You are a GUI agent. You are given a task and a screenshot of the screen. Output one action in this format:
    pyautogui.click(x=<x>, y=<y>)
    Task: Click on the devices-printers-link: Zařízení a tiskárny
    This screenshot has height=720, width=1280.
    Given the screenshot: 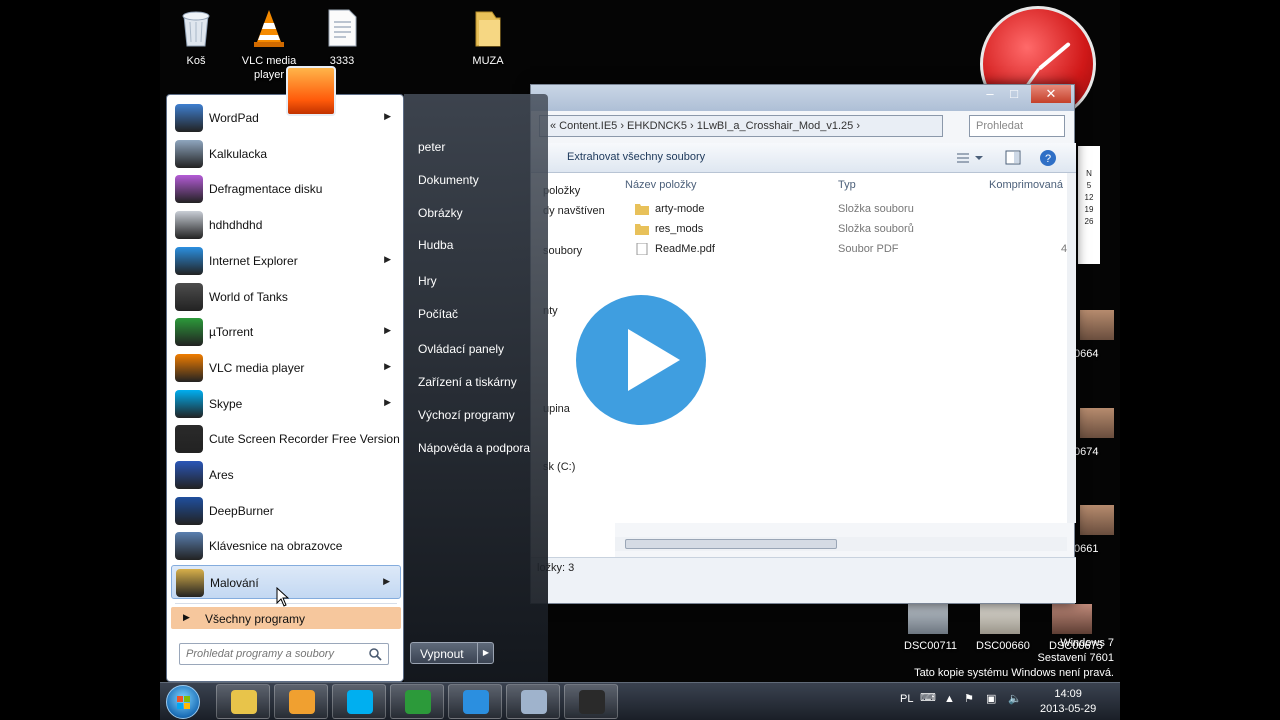 What is the action you would take?
    pyautogui.click(x=467, y=382)
    